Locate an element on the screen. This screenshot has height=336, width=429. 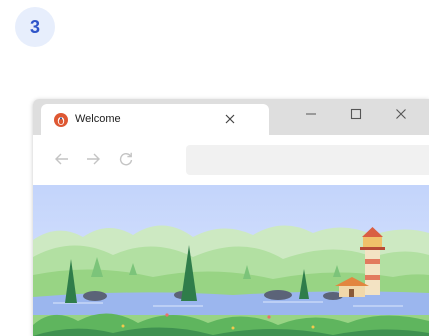
duckduckgo-logo-icon is located at coordinates (61, 120).